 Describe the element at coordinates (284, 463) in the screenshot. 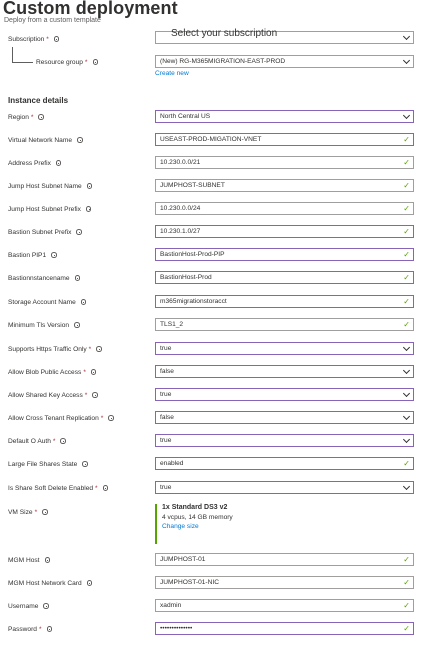

I see `large-file-shares-state-input: enabled ✓` at that location.